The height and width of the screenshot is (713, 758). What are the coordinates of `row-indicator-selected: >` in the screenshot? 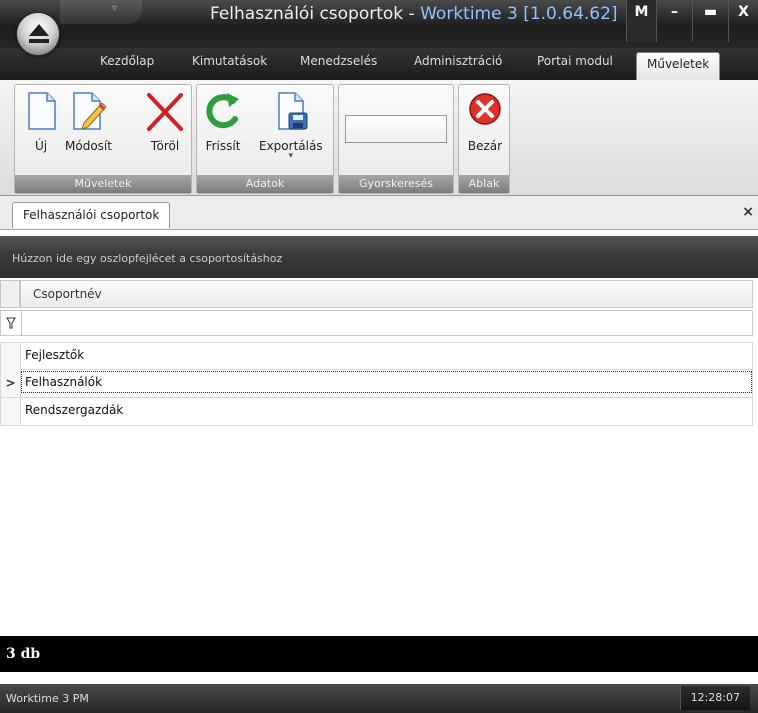 It's located at (11, 383).